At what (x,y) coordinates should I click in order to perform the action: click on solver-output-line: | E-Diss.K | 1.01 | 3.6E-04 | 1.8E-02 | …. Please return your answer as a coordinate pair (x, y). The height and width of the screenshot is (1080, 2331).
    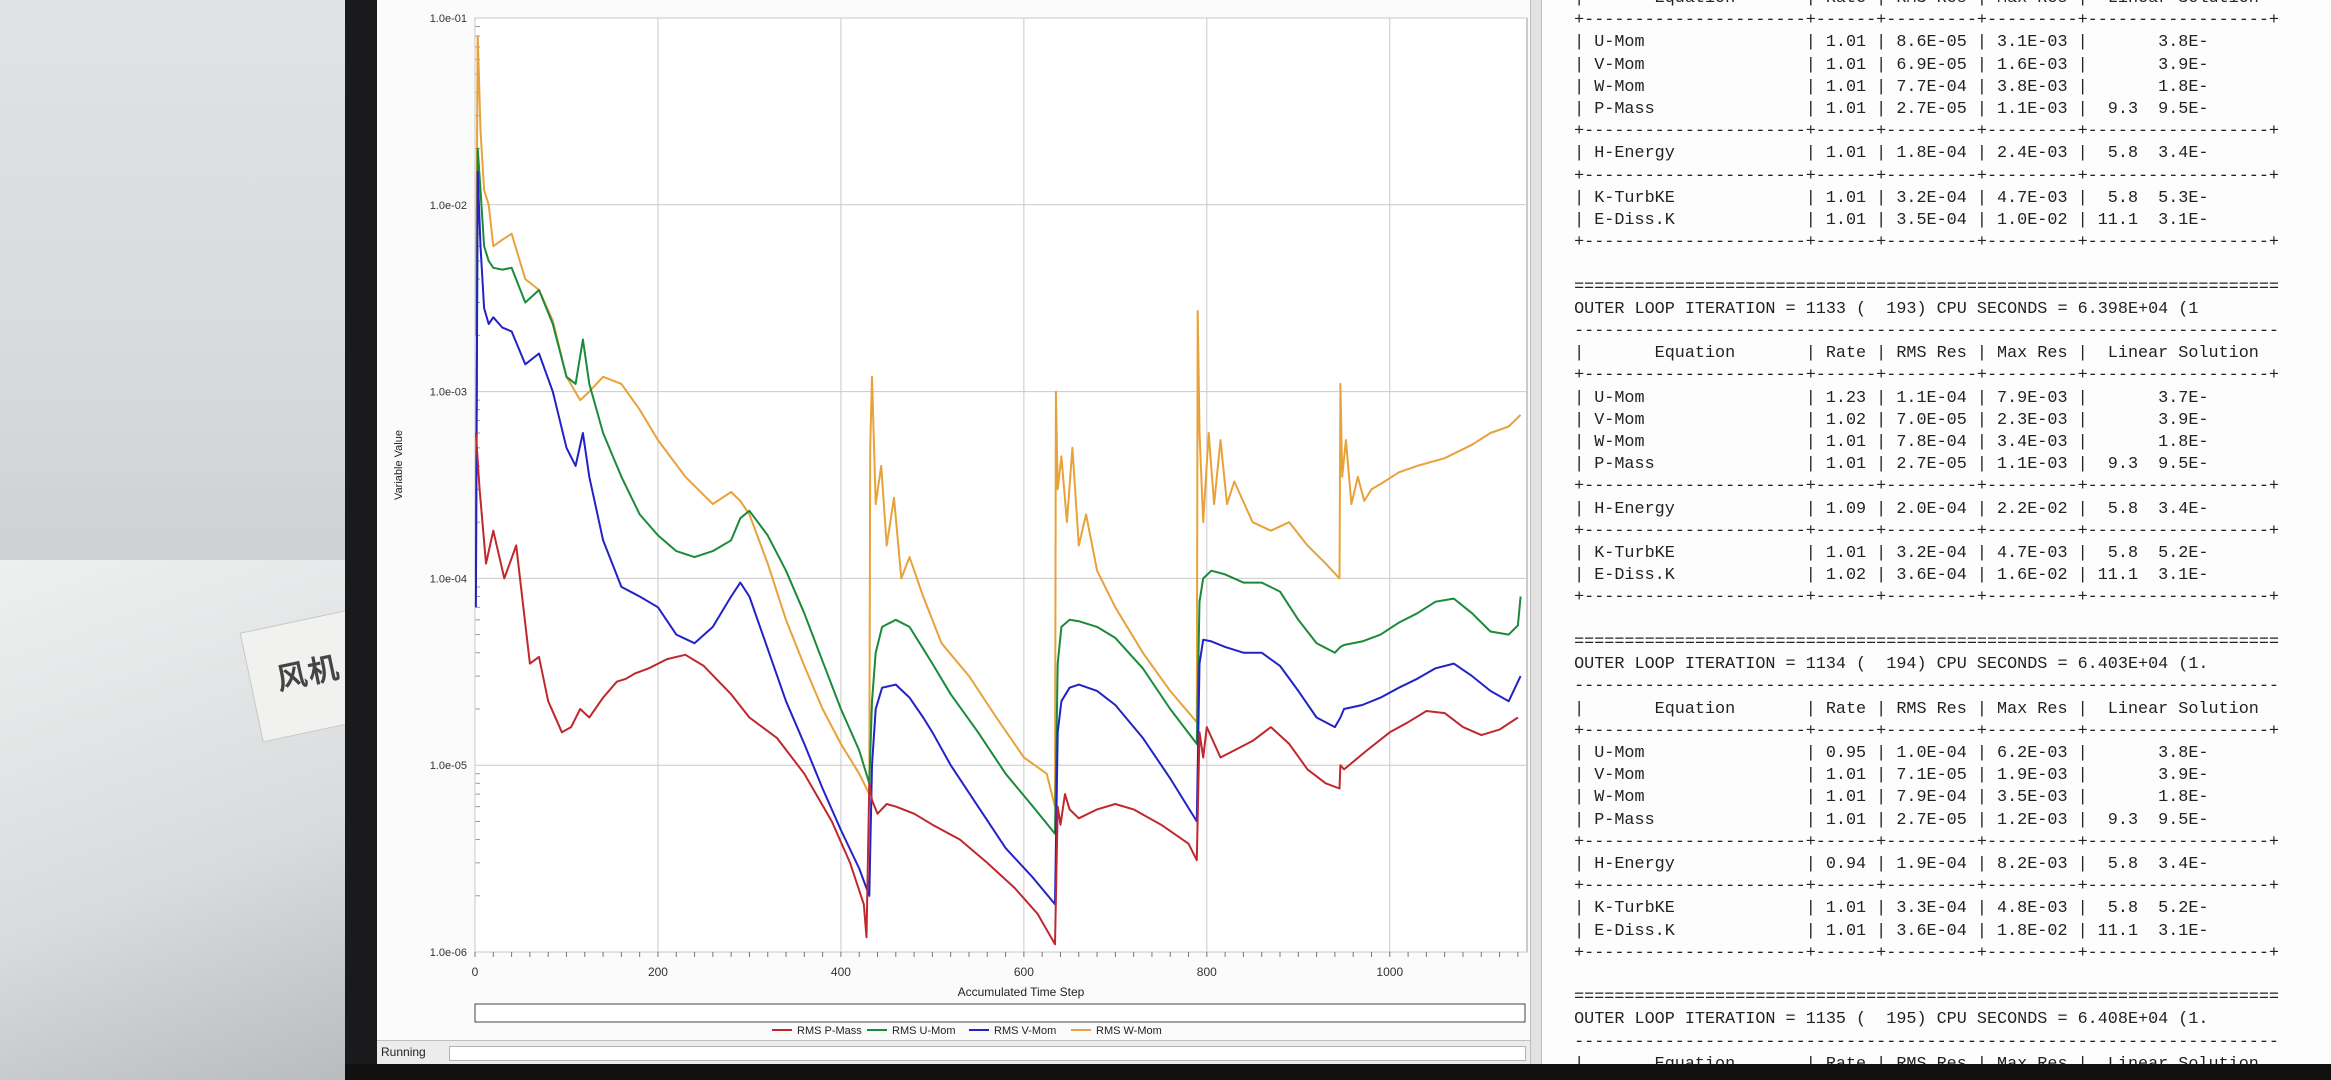
    Looking at the image, I should click on (1891, 931).